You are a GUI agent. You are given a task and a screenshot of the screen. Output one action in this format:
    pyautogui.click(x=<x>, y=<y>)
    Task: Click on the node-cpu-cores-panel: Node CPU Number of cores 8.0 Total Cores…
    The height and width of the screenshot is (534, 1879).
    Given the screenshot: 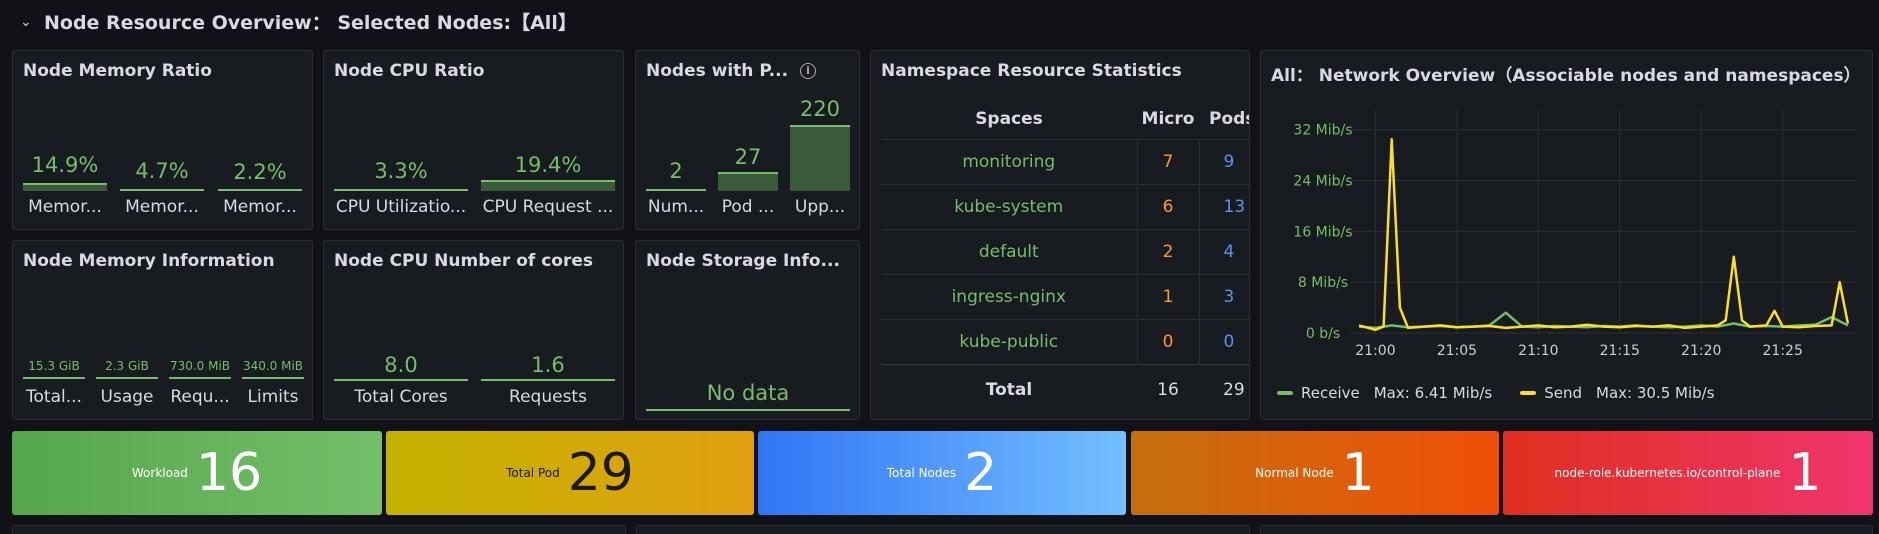 What is the action you would take?
    pyautogui.click(x=473, y=330)
    